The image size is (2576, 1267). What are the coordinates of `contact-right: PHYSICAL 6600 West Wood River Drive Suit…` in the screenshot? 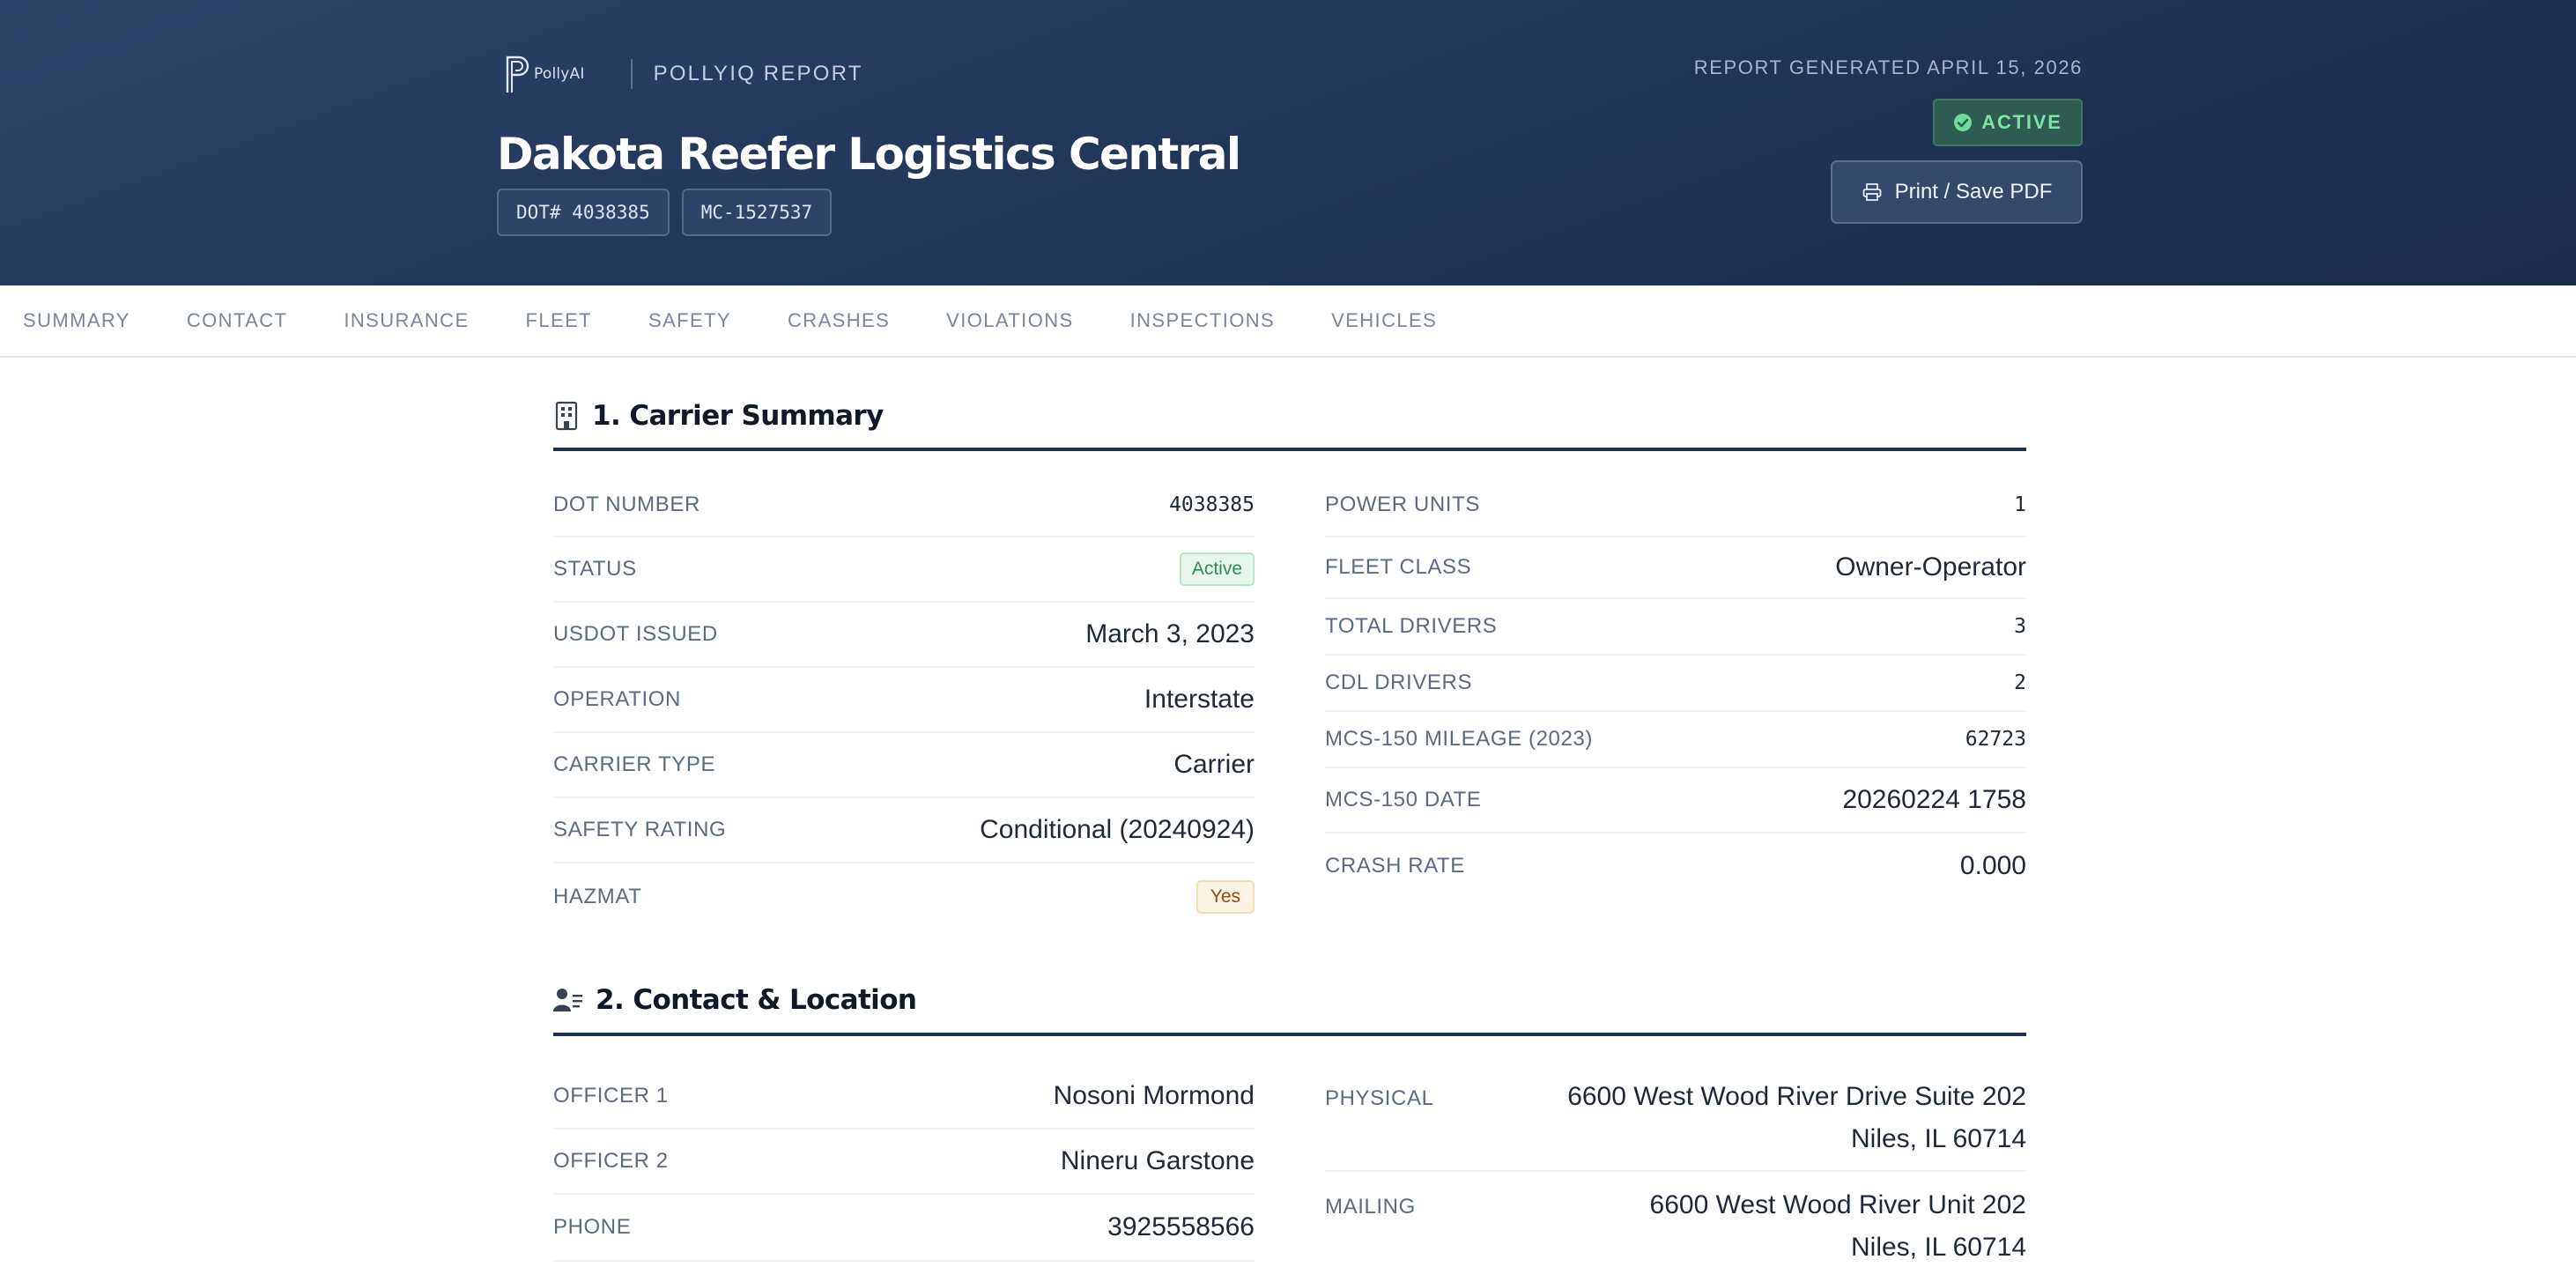 It's located at (1676, 1165).